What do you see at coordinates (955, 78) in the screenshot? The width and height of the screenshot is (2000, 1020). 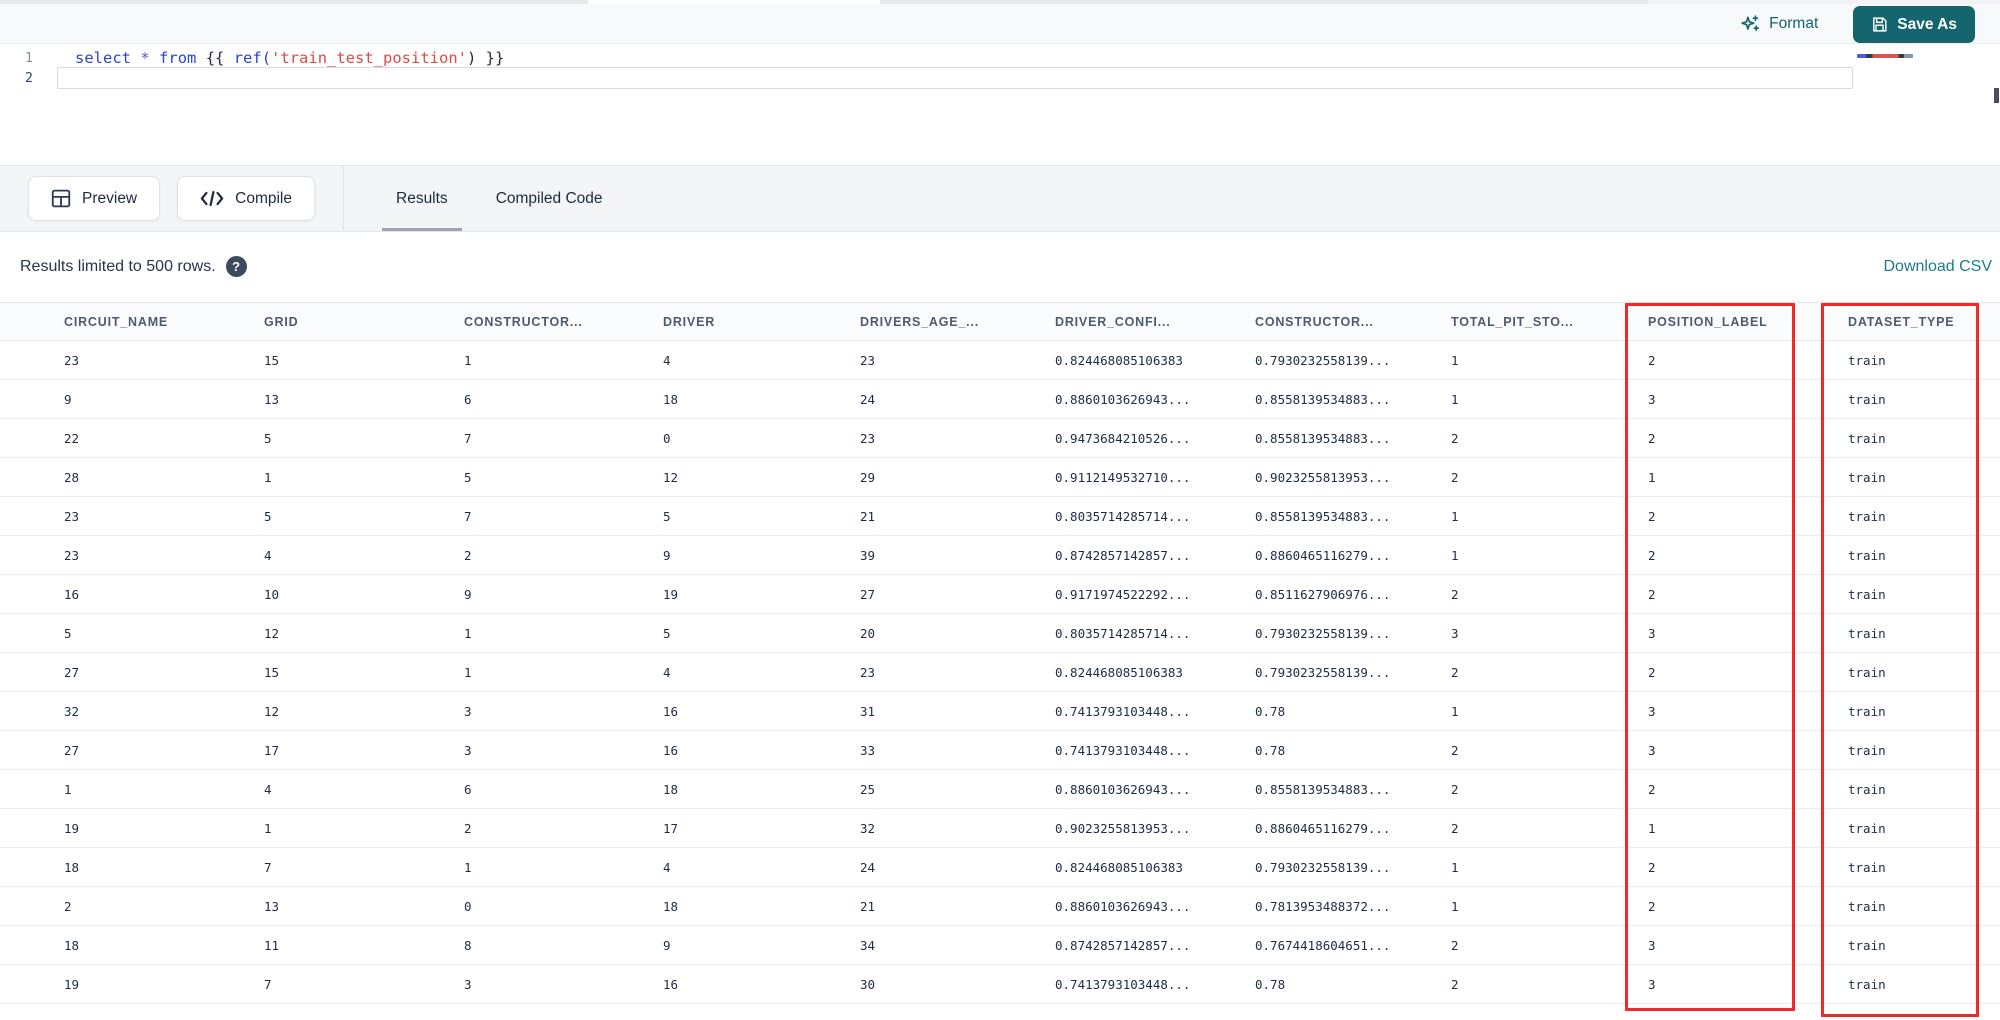 I see `active-line-highlight` at bounding box center [955, 78].